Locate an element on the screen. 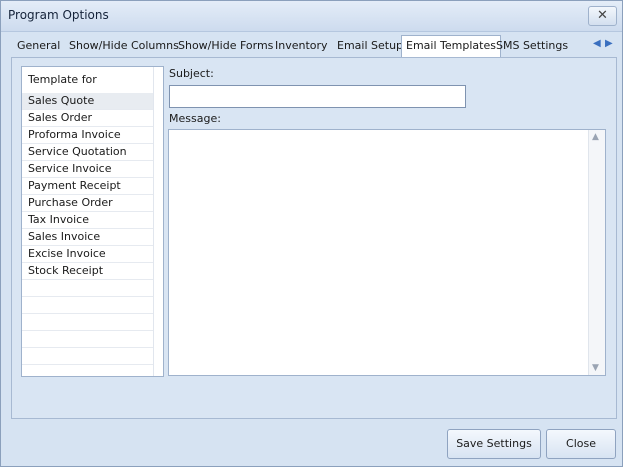  list-item: Proforma Invoice is located at coordinates (87, 135).